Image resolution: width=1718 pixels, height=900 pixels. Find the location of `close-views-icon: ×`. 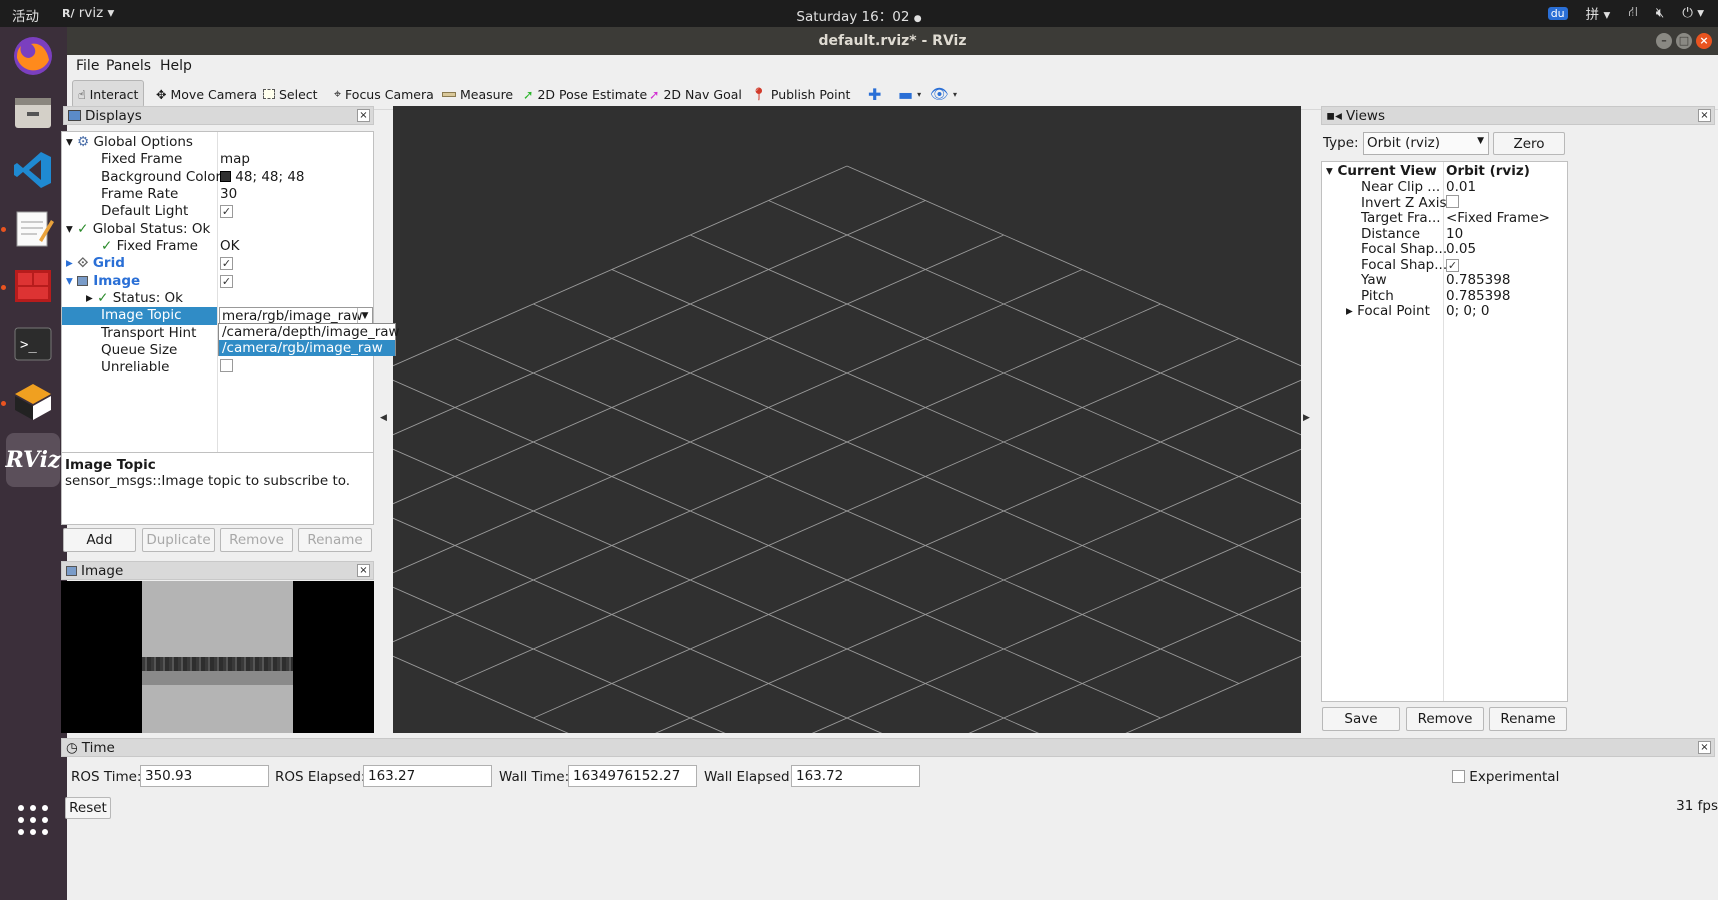

close-views-icon: × is located at coordinates (1704, 115).